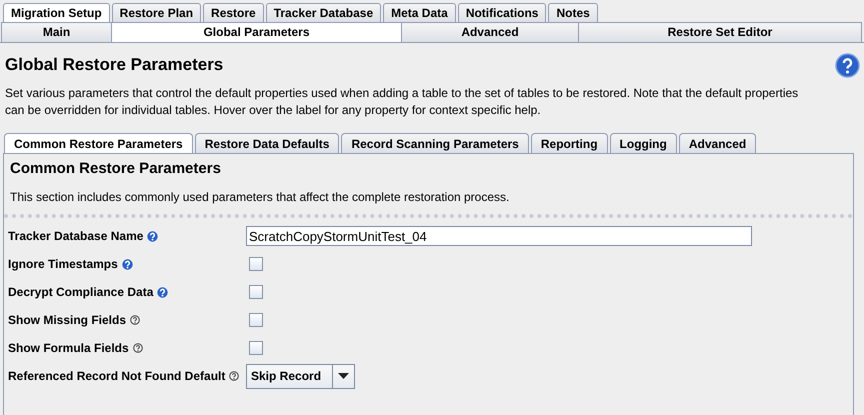  Describe the element at coordinates (324, 12) in the screenshot. I see `tab: Tracker Database` at that location.